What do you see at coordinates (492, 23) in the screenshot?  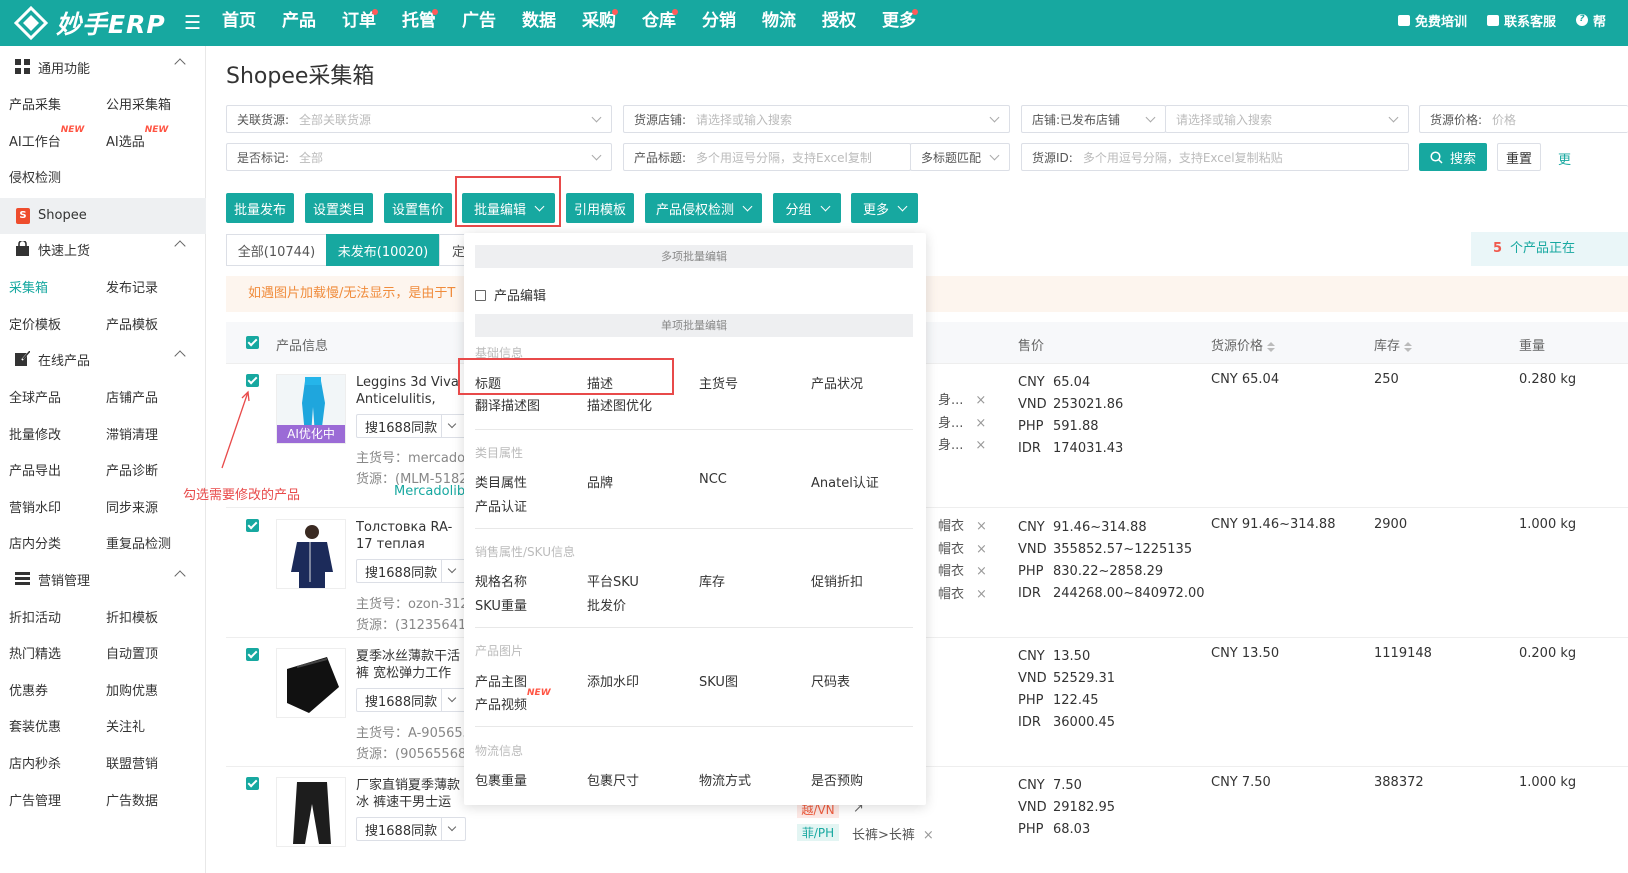 I see `nav-ads: 广告` at bounding box center [492, 23].